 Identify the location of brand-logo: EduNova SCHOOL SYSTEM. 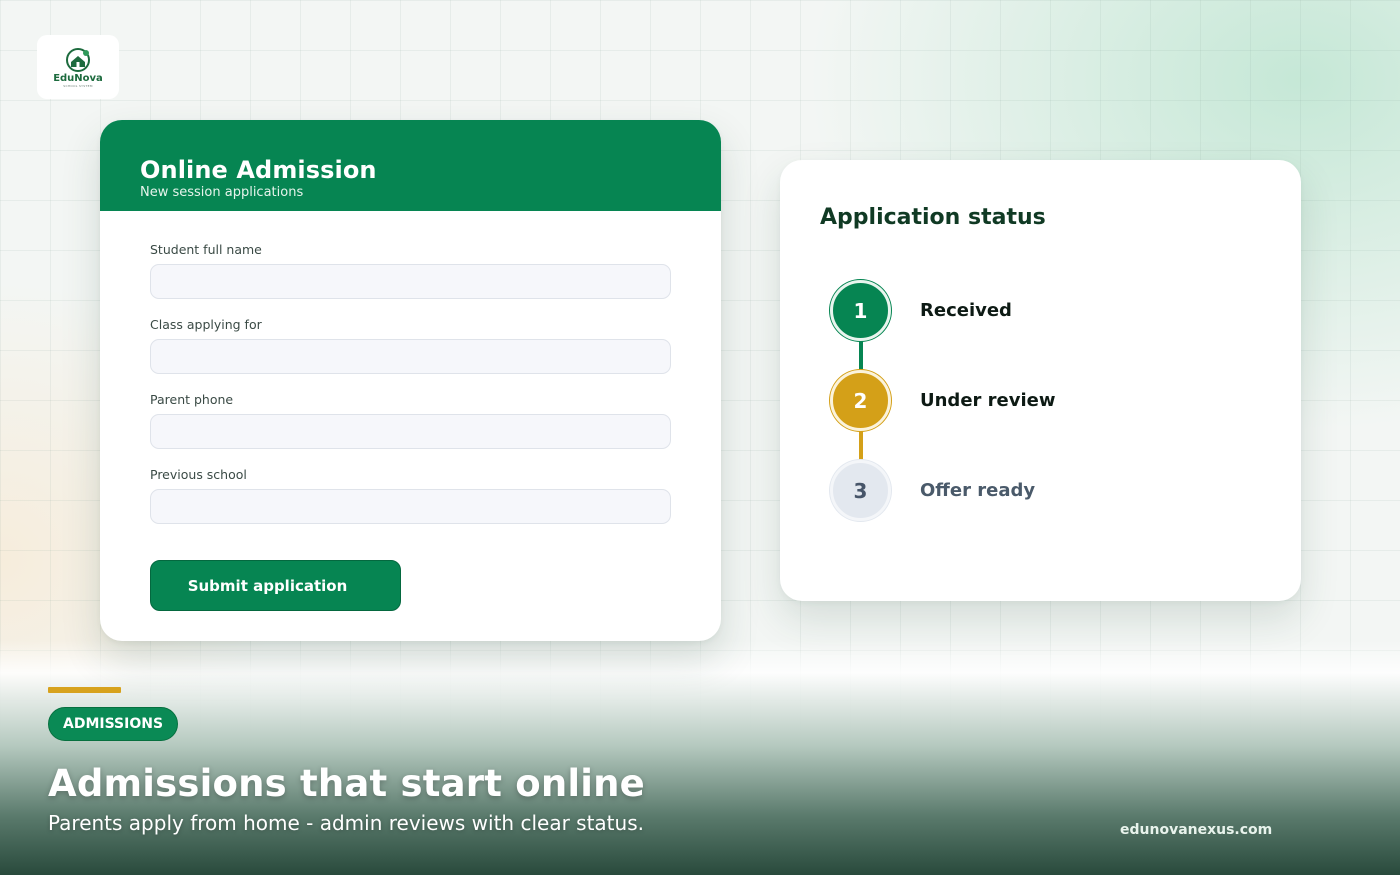
(78, 67).